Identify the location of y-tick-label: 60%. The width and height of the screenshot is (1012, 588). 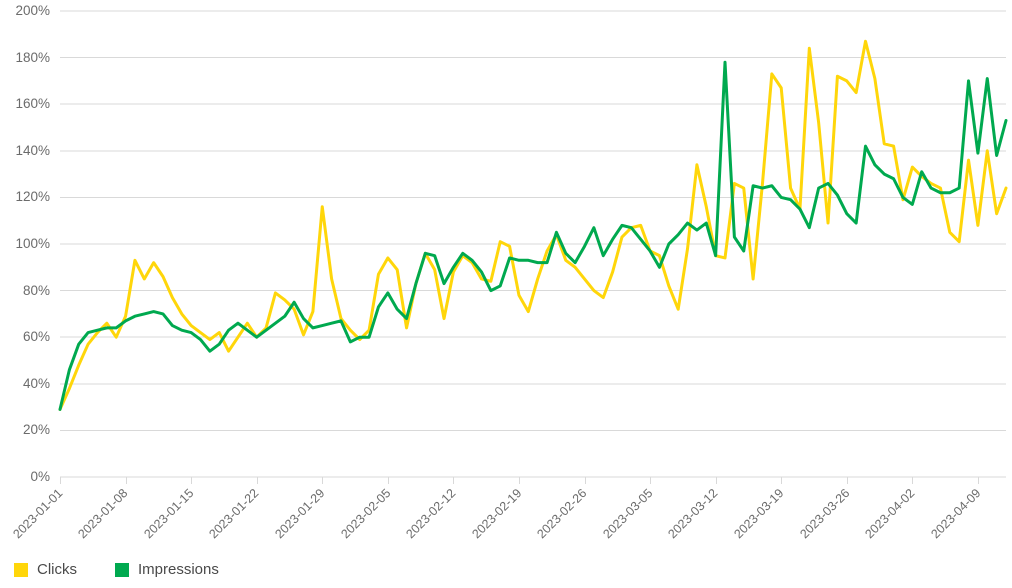
(36, 337).